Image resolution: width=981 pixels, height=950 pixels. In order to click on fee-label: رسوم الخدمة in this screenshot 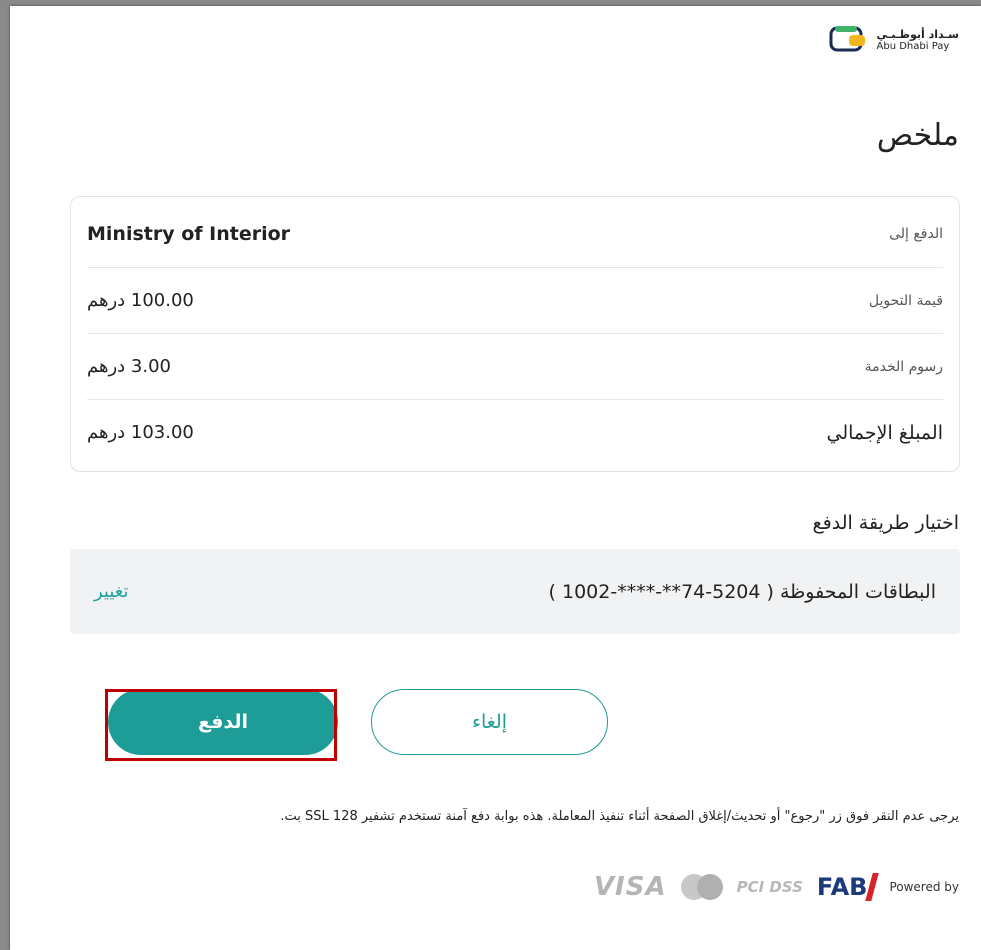, I will do `click(903, 366)`.